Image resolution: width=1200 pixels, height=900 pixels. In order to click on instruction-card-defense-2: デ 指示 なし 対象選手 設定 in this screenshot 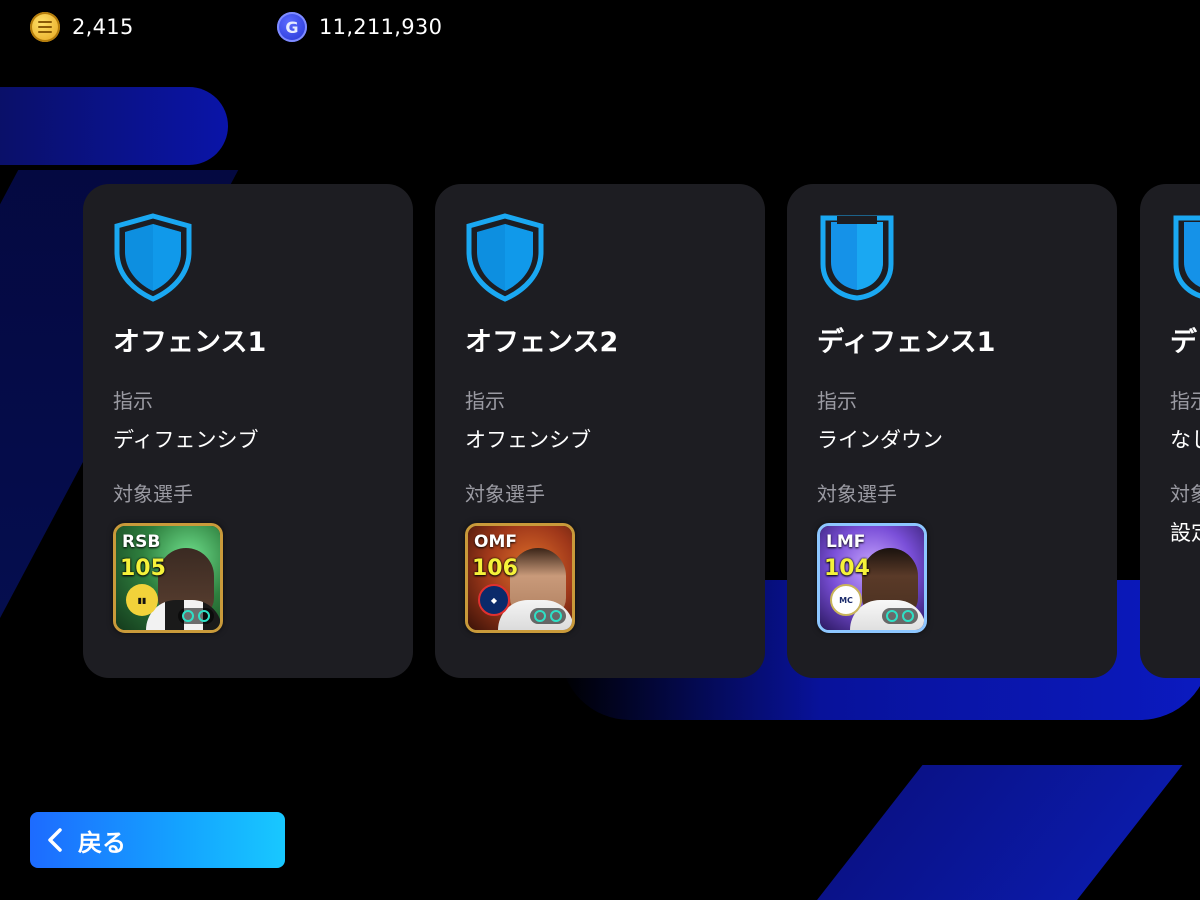, I will do `click(1170, 431)`.